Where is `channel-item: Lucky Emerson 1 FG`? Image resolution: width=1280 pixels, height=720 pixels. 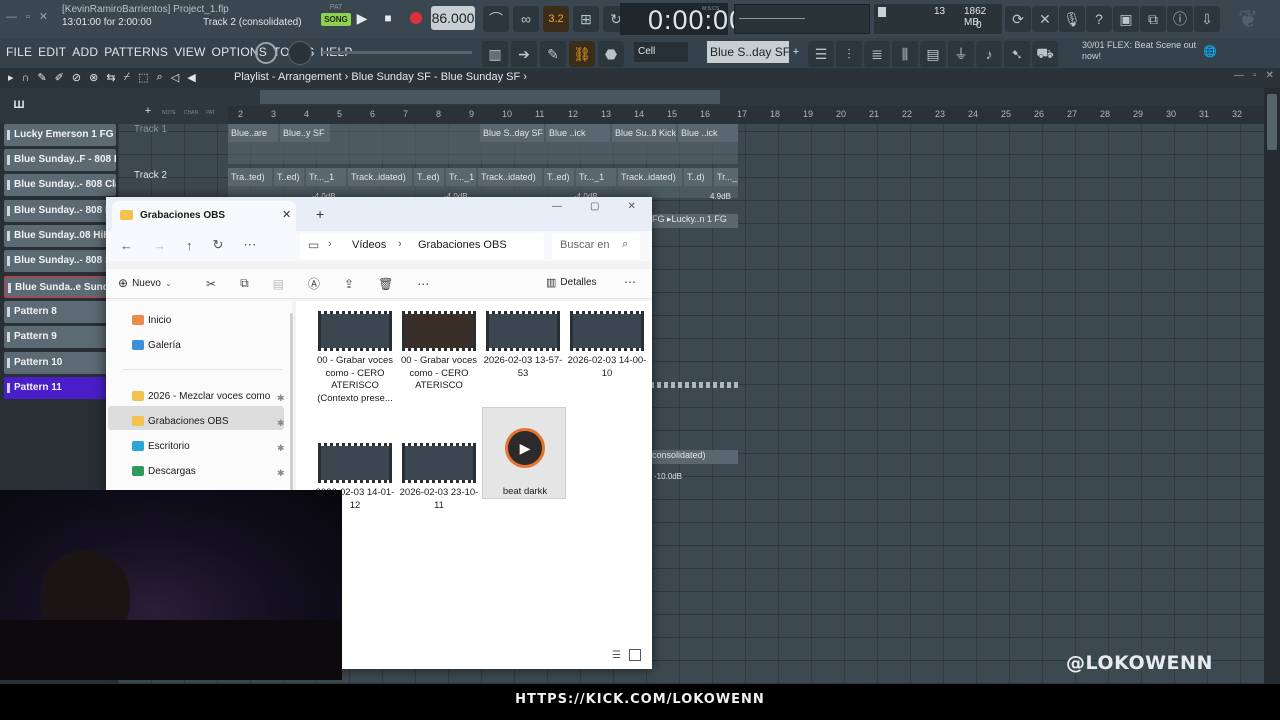
channel-item: Lucky Emerson 1 FG is located at coordinates (60, 135).